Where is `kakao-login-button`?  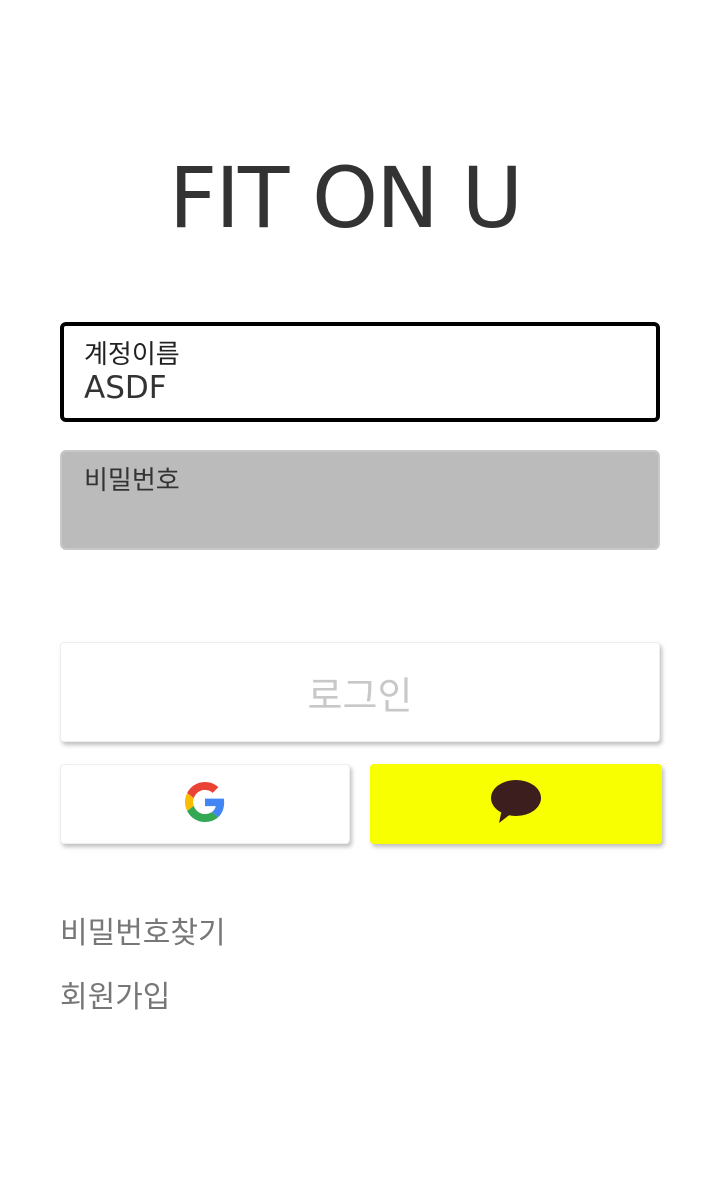 kakao-login-button is located at coordinates (516, 804).